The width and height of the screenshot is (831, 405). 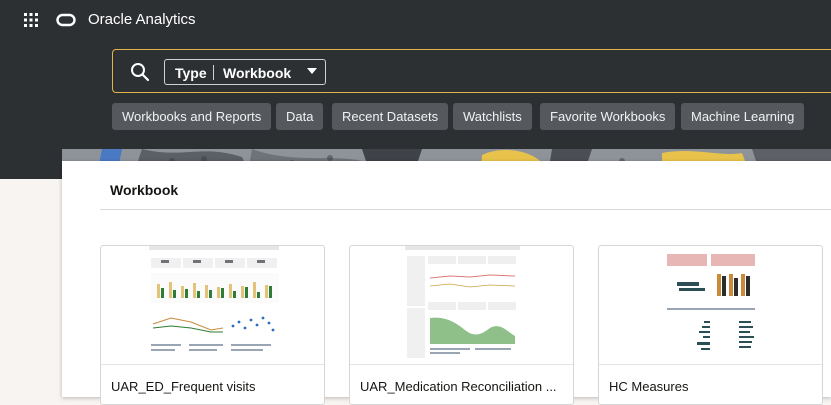 I want to click on chip-recent-datasets: Recent Datasets, so click(x=390, y=116).